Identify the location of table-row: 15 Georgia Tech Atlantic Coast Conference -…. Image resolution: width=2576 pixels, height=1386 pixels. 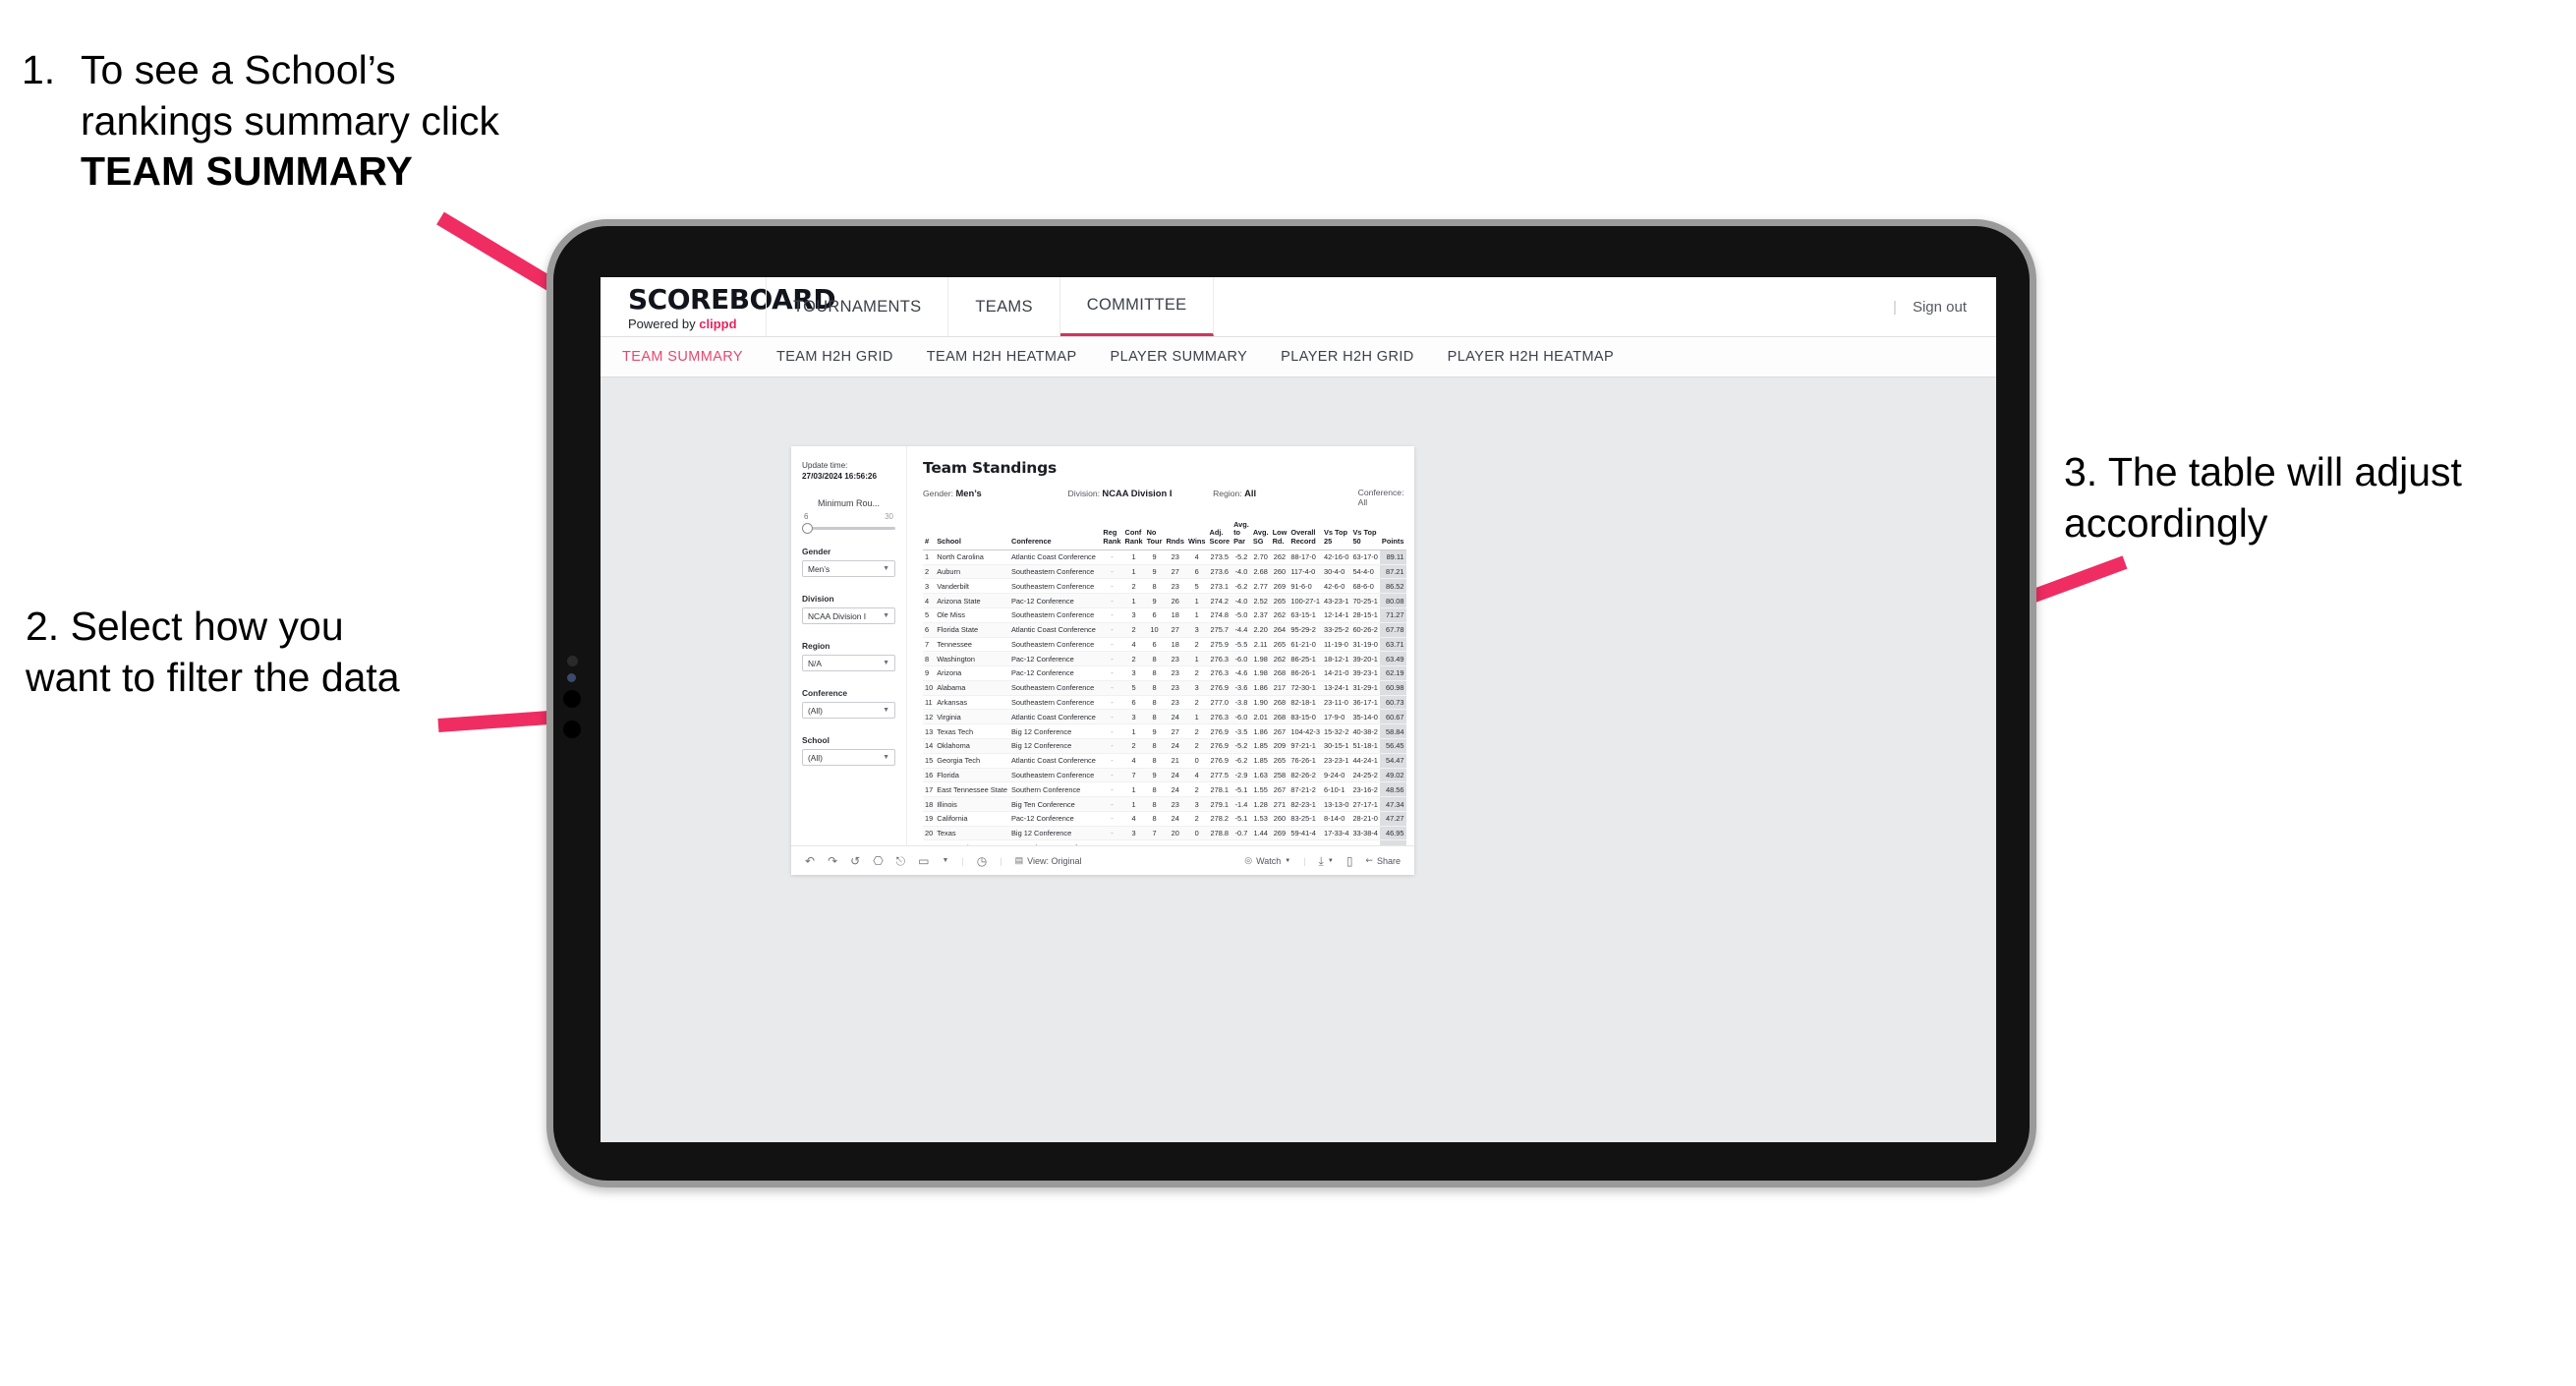
(1165, 761).